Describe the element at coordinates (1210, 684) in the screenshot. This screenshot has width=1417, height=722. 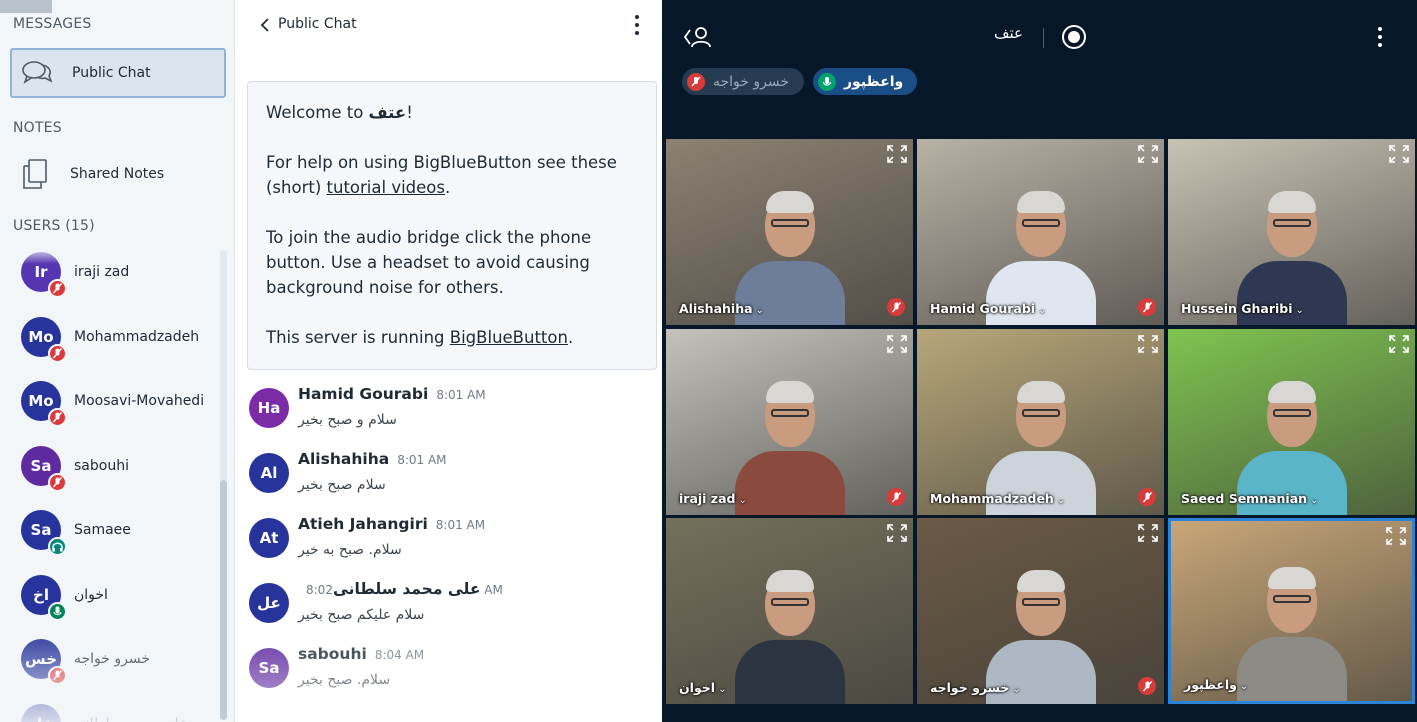
I see `participant-name: واعظپور` at that location.